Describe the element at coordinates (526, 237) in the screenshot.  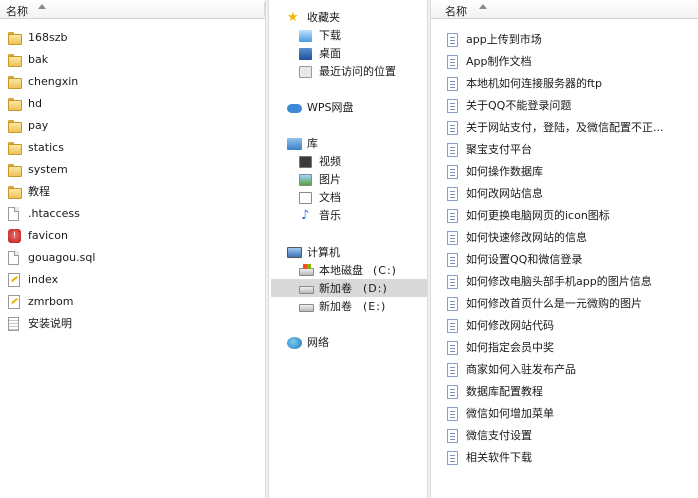
I see `document-name: 如何快速修改网站的信息` at that location.